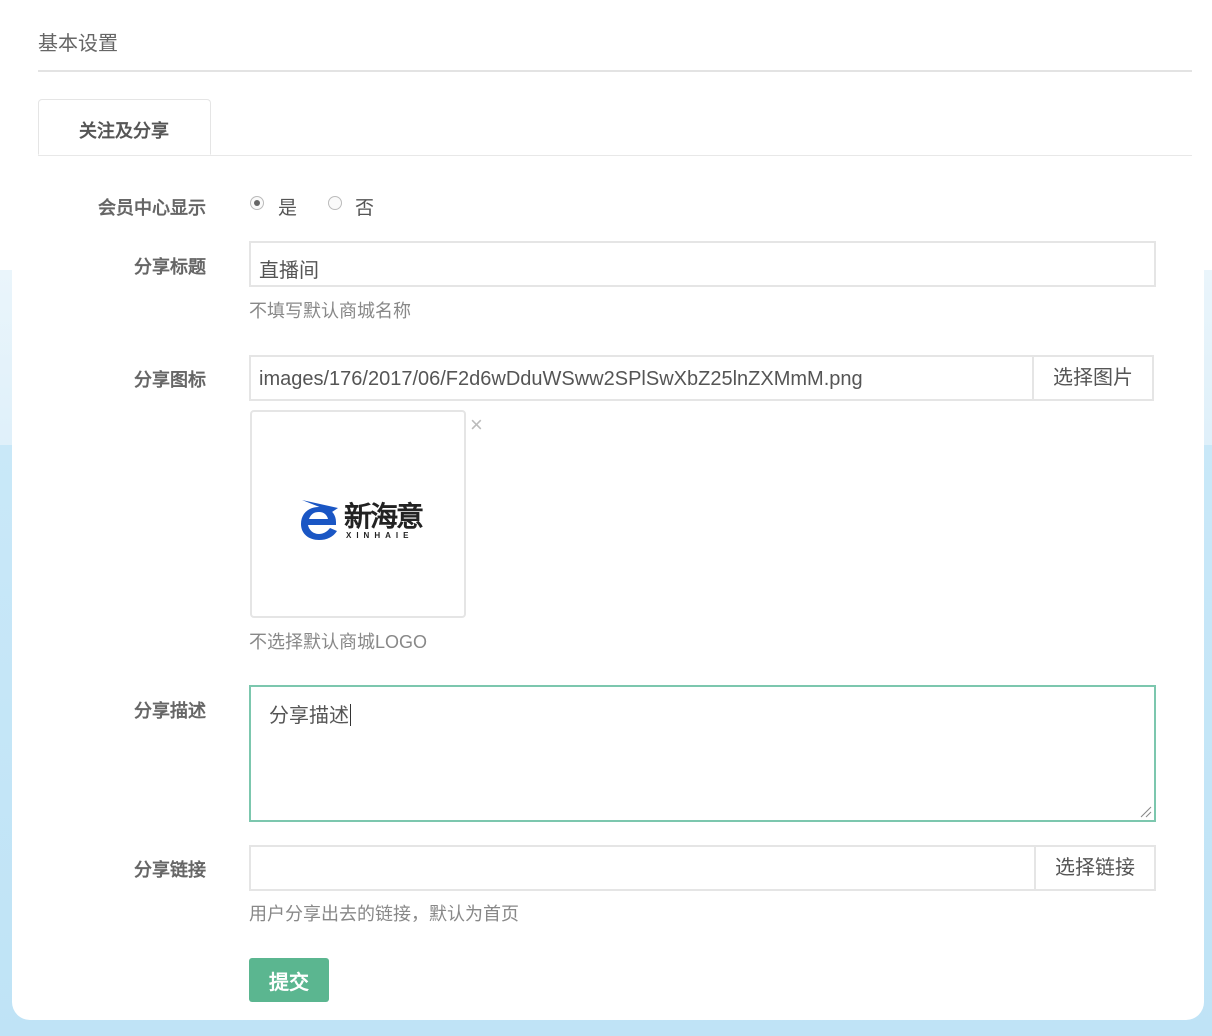  What do you see at coordinates (615, 155) in the screenshot?
I see `tab-divider` at bounding box center [615, 155].